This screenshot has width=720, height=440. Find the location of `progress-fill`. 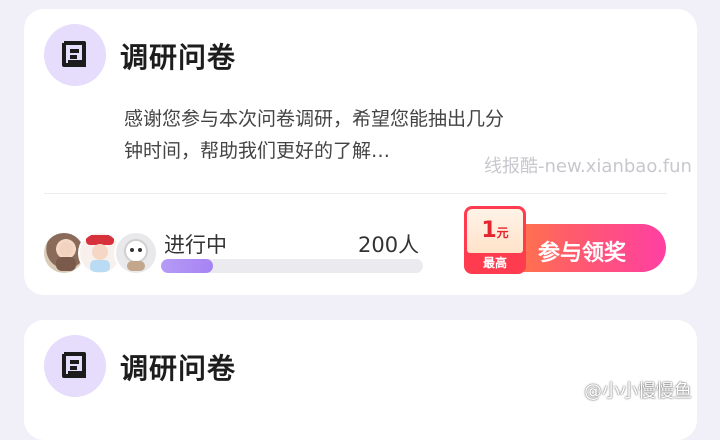

progress-fill is located at coordinates (187, 266).